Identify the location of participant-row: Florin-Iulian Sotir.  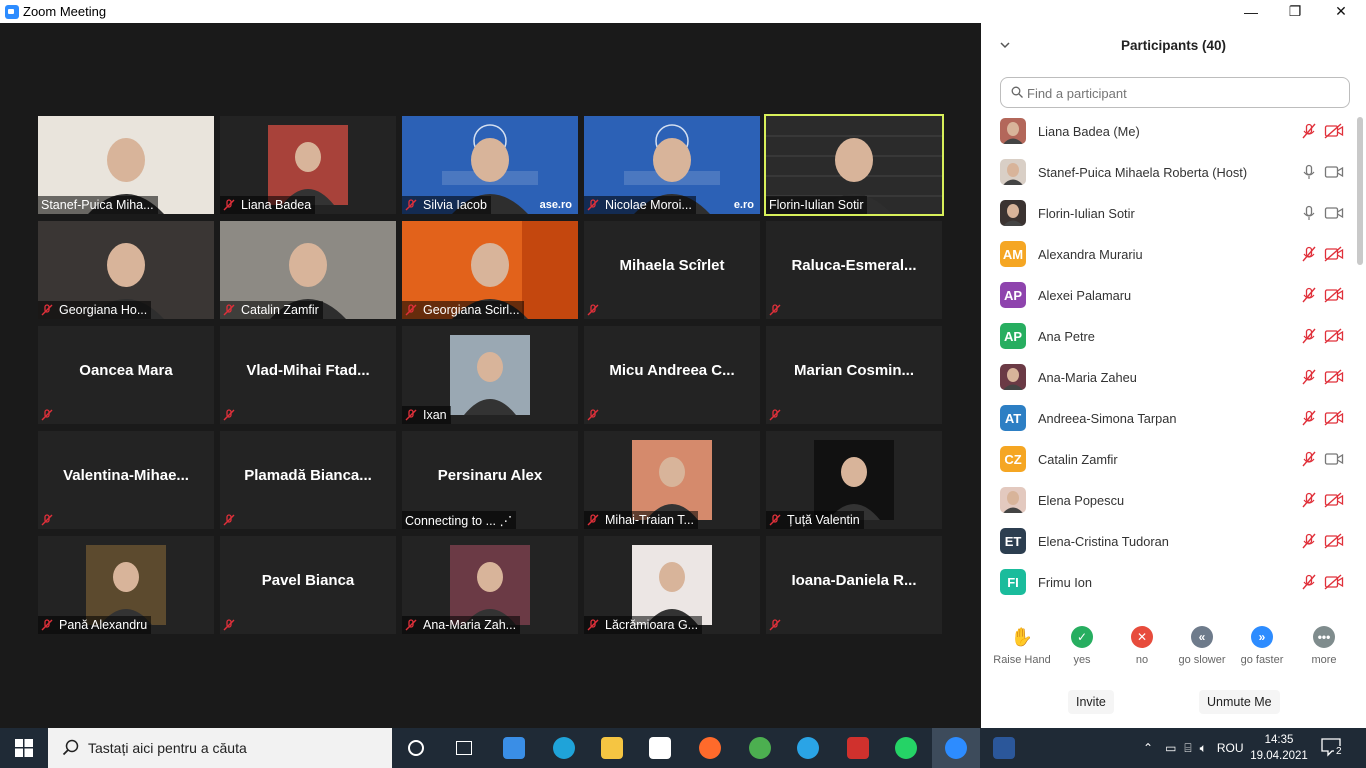
(1167, 213).